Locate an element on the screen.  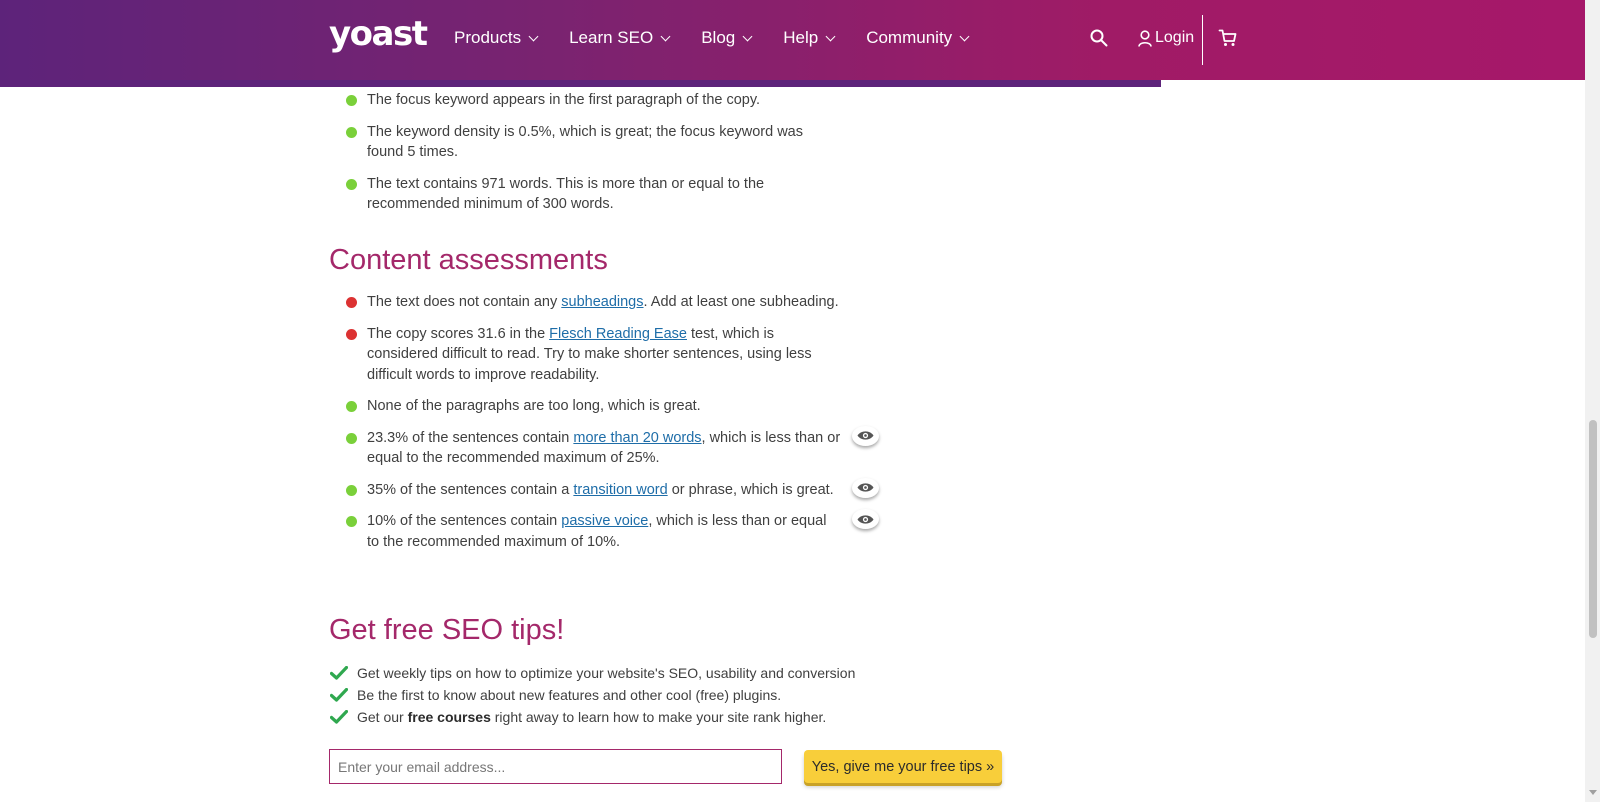
login-link: Login is located at coordinates (1166, 38).